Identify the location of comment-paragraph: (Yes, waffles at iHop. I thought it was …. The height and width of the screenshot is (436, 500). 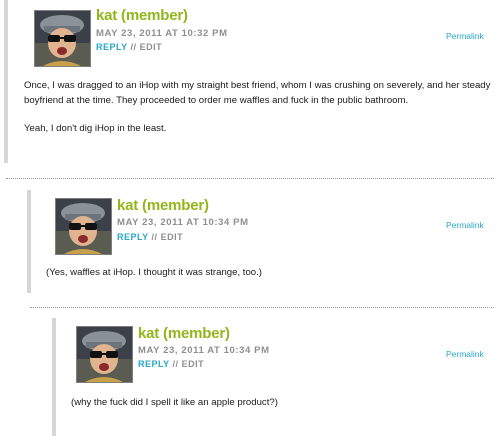
(154, 272).